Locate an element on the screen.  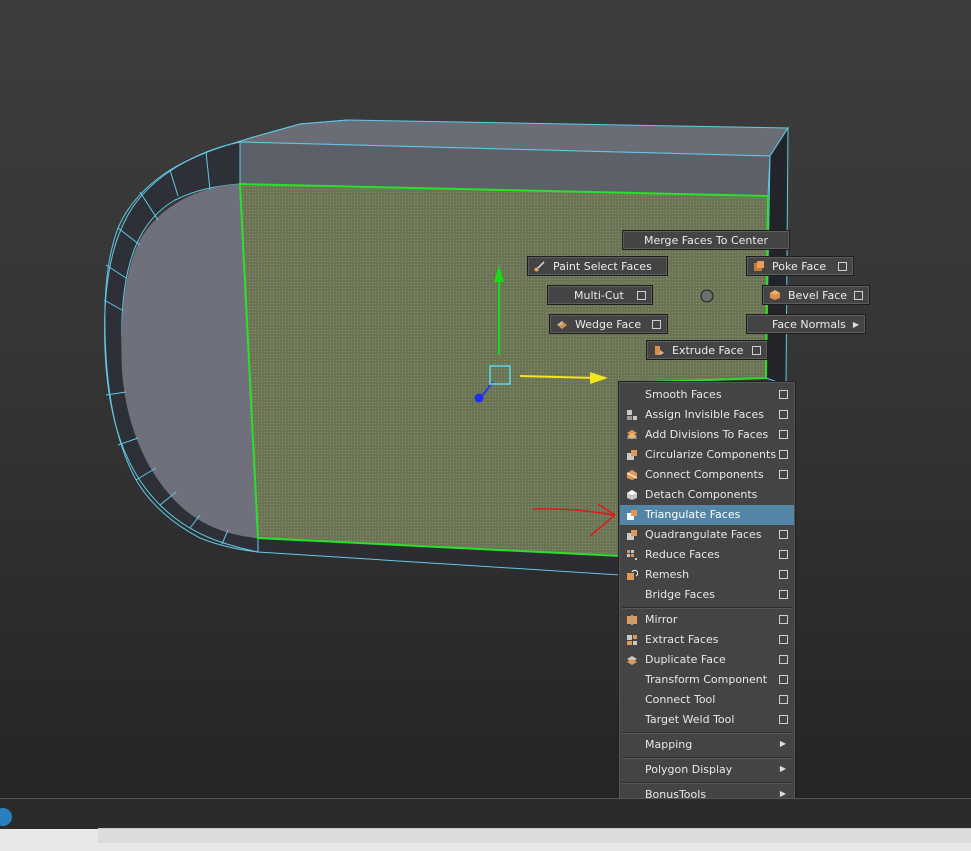
menu-item-label: Mirror is located at coordinates (661, 619).